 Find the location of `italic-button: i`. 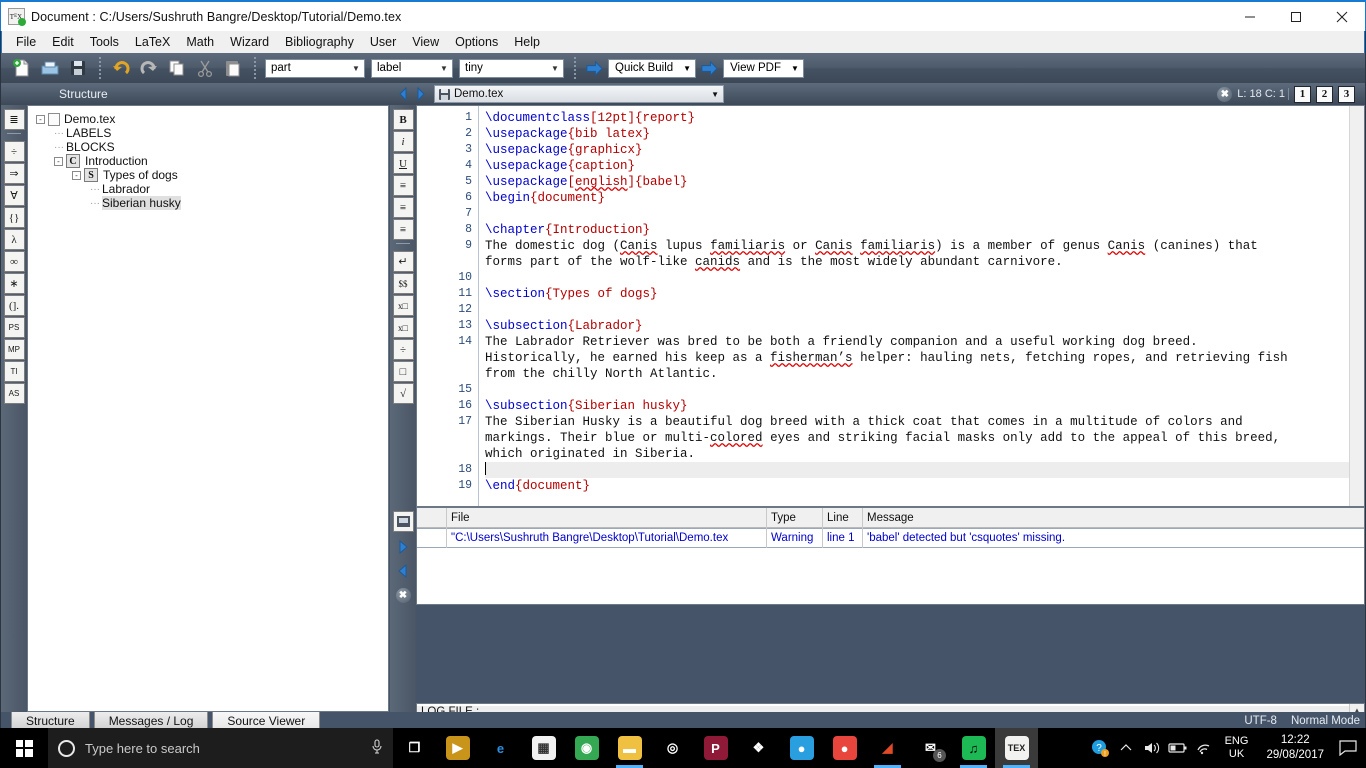

italic-button: i is located at coordinates (403, 141).